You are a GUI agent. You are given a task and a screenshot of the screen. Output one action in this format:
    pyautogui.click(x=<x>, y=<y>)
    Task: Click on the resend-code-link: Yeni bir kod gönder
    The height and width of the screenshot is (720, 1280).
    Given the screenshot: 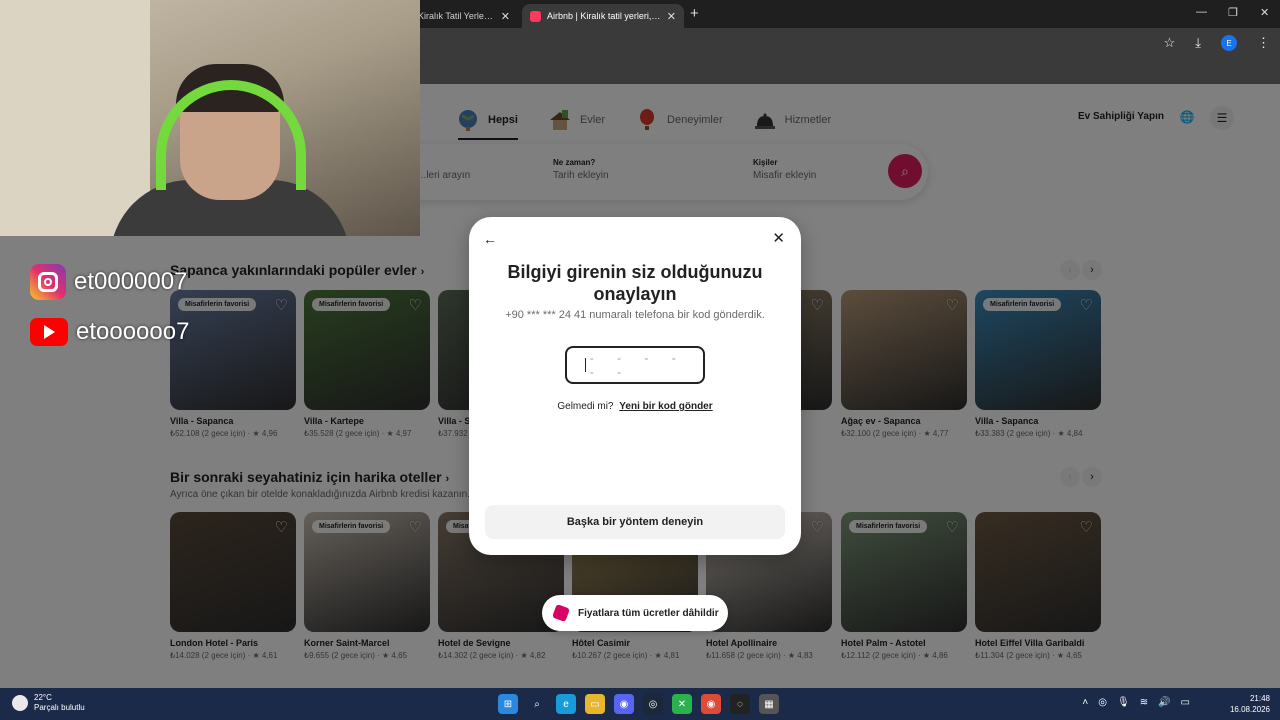 What is the action you would take?
    pyautogui.click(x=665, y=406)
    